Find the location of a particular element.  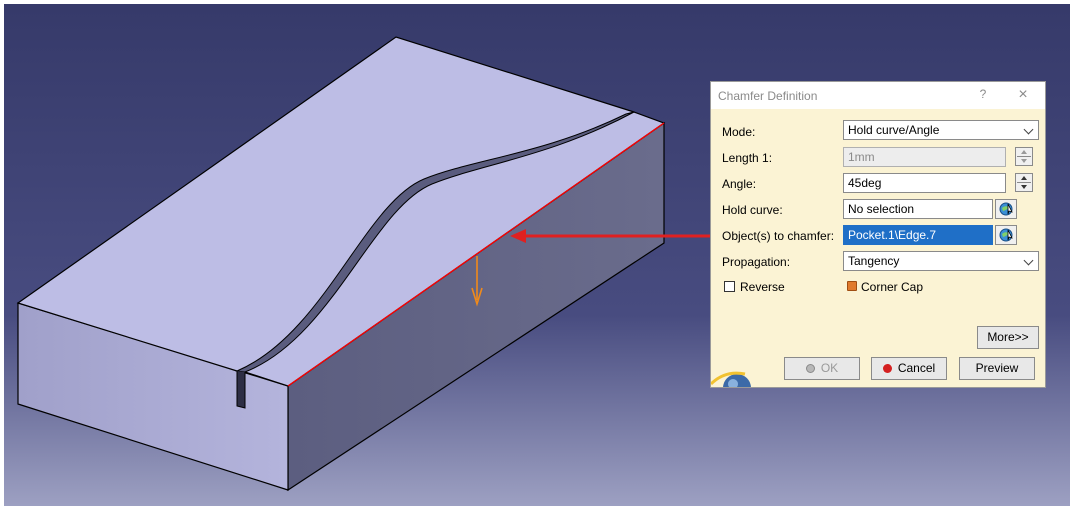

length1-spinner is located at coordinates (1024, 156).